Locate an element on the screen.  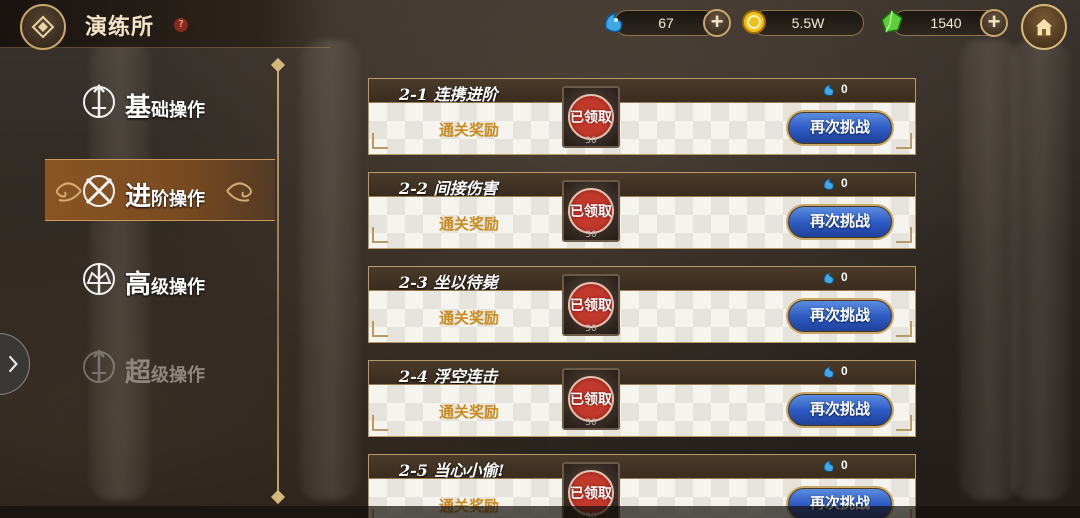
stage-card: 2-3 坐以待毙 0 通关奖励 再次挑战 已领取 30 is located at coordinates (642, 304).